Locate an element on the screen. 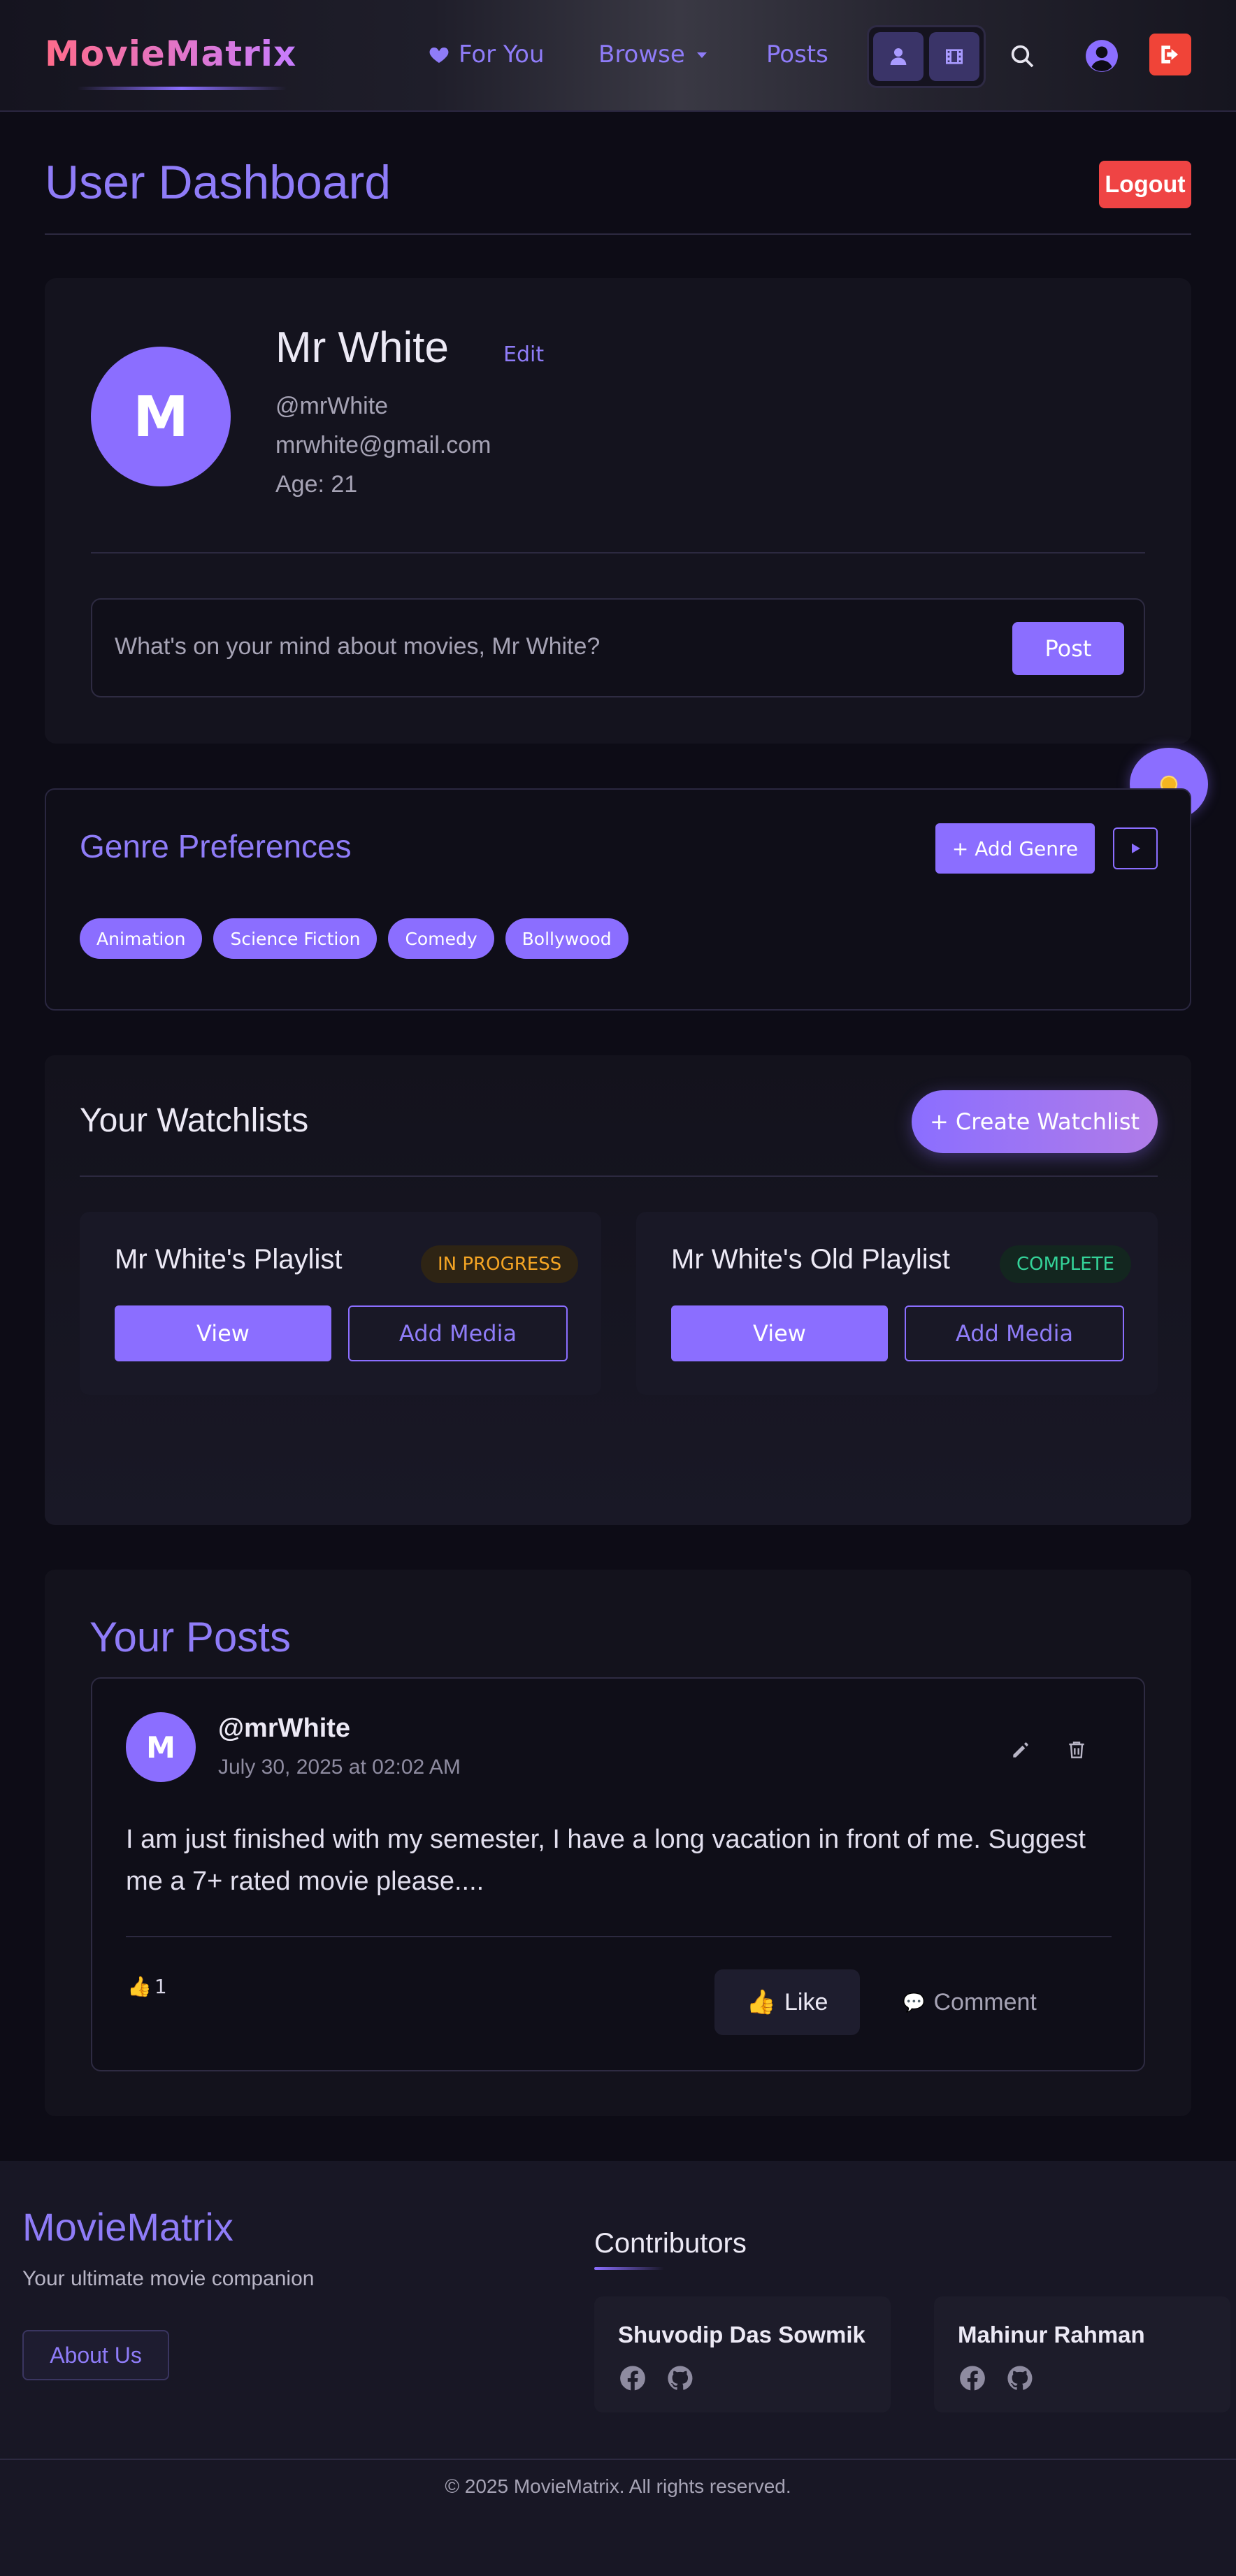  edit-profile-link: Edit is located at coordinates (523, 354).